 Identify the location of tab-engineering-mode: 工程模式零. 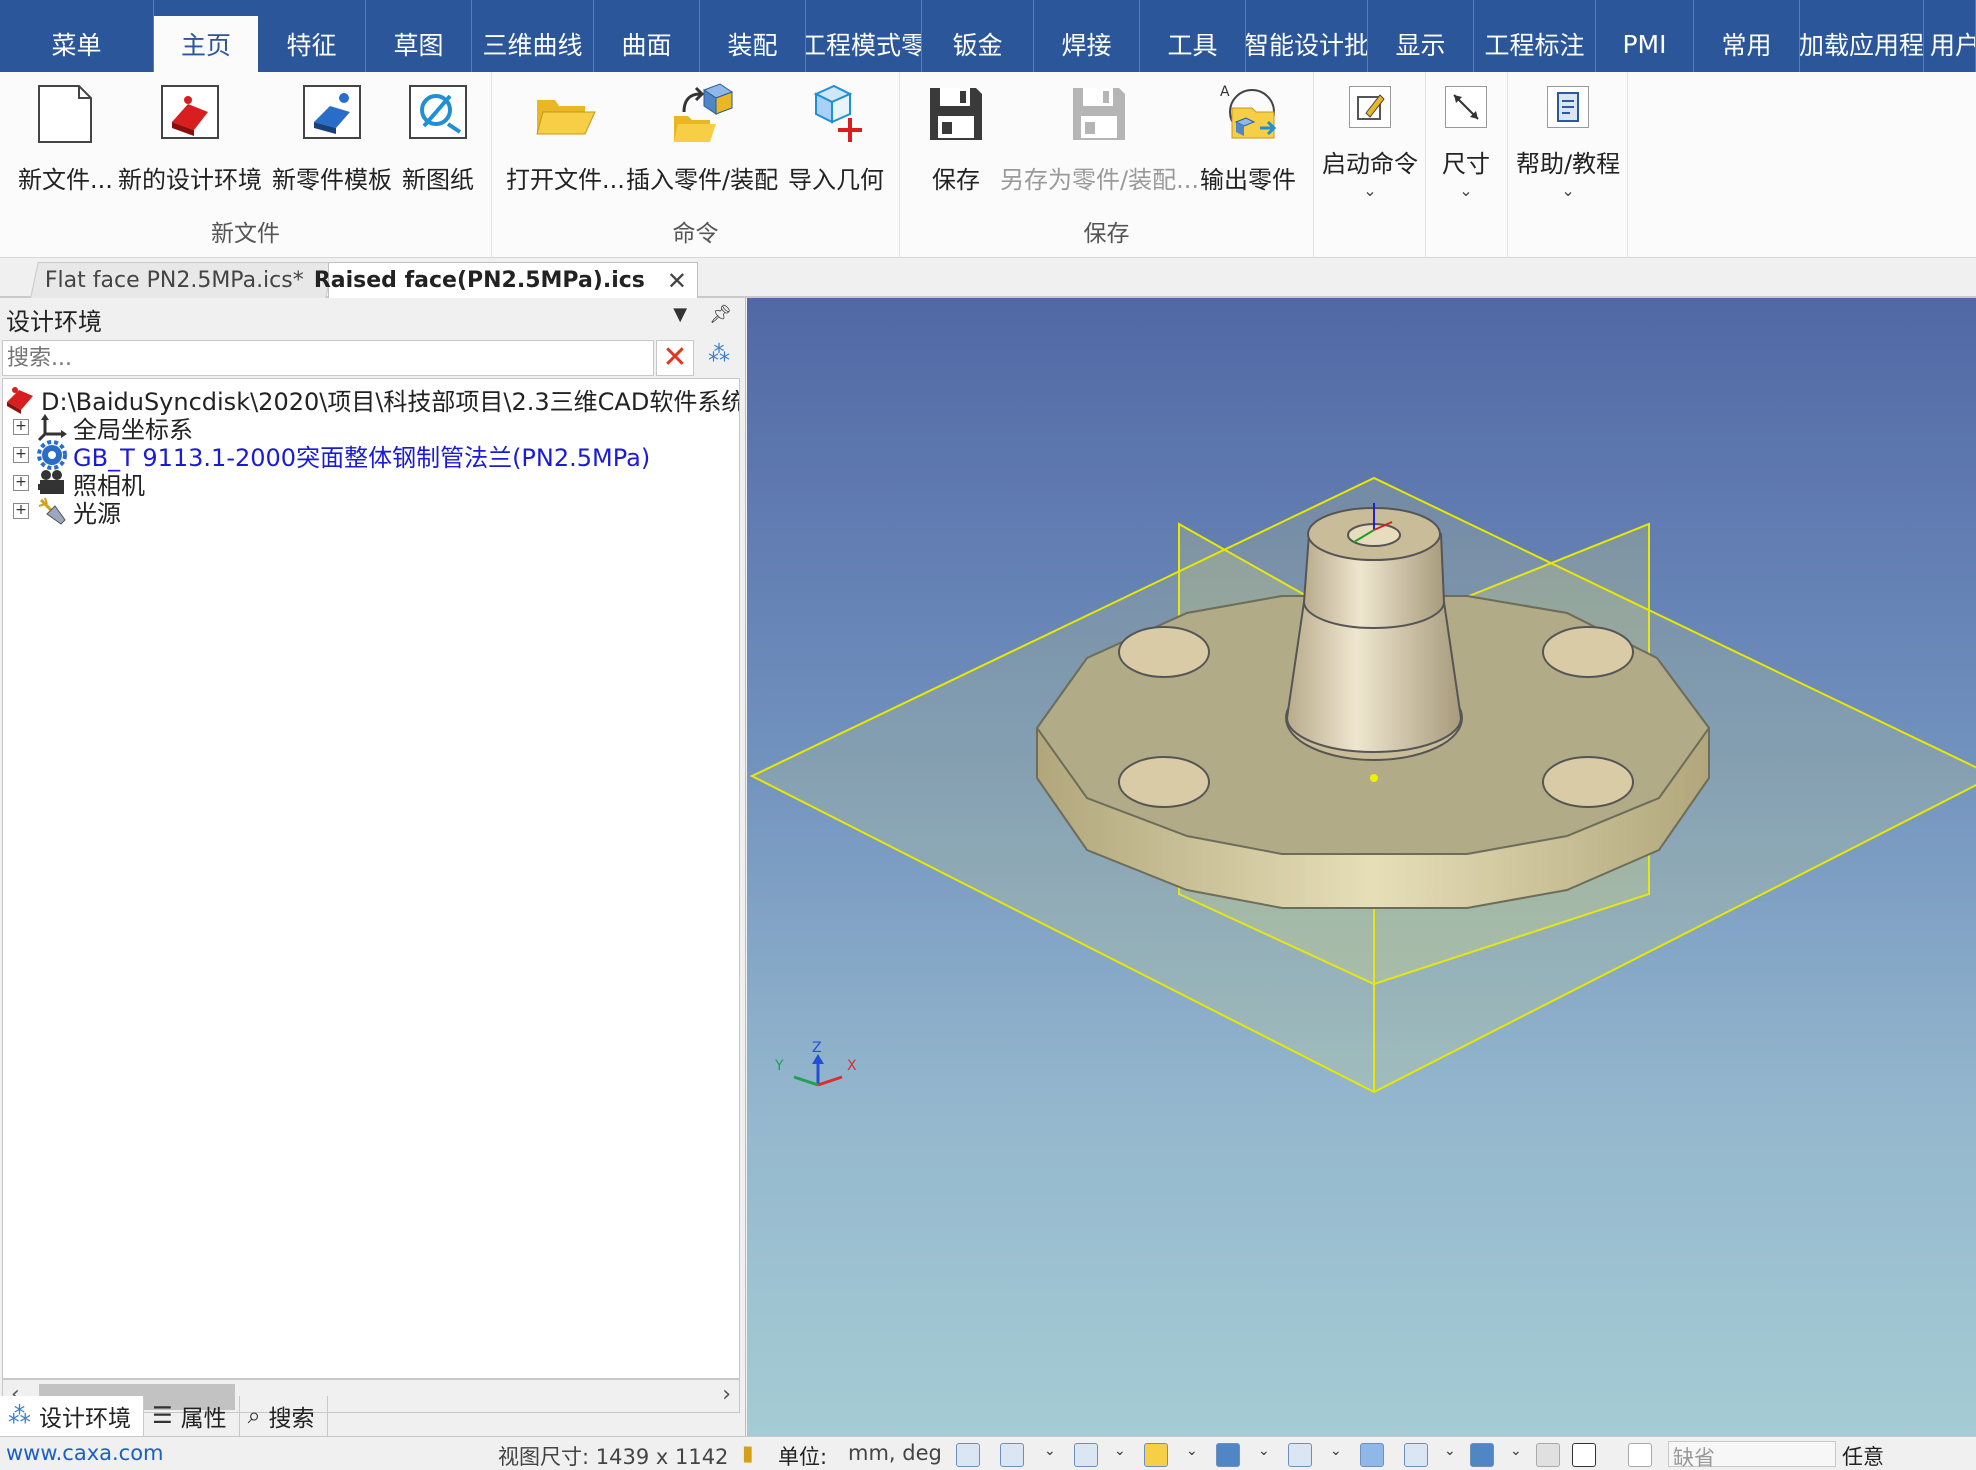
(864, 36).